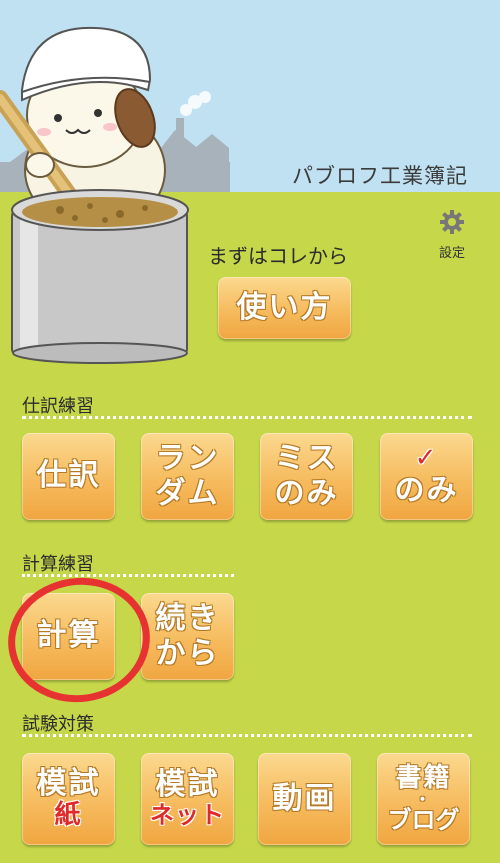  What do you see at coordinates (451, 253) in the screenshot?
I see `settings-label: 設定` at bounding box center [451, 253].